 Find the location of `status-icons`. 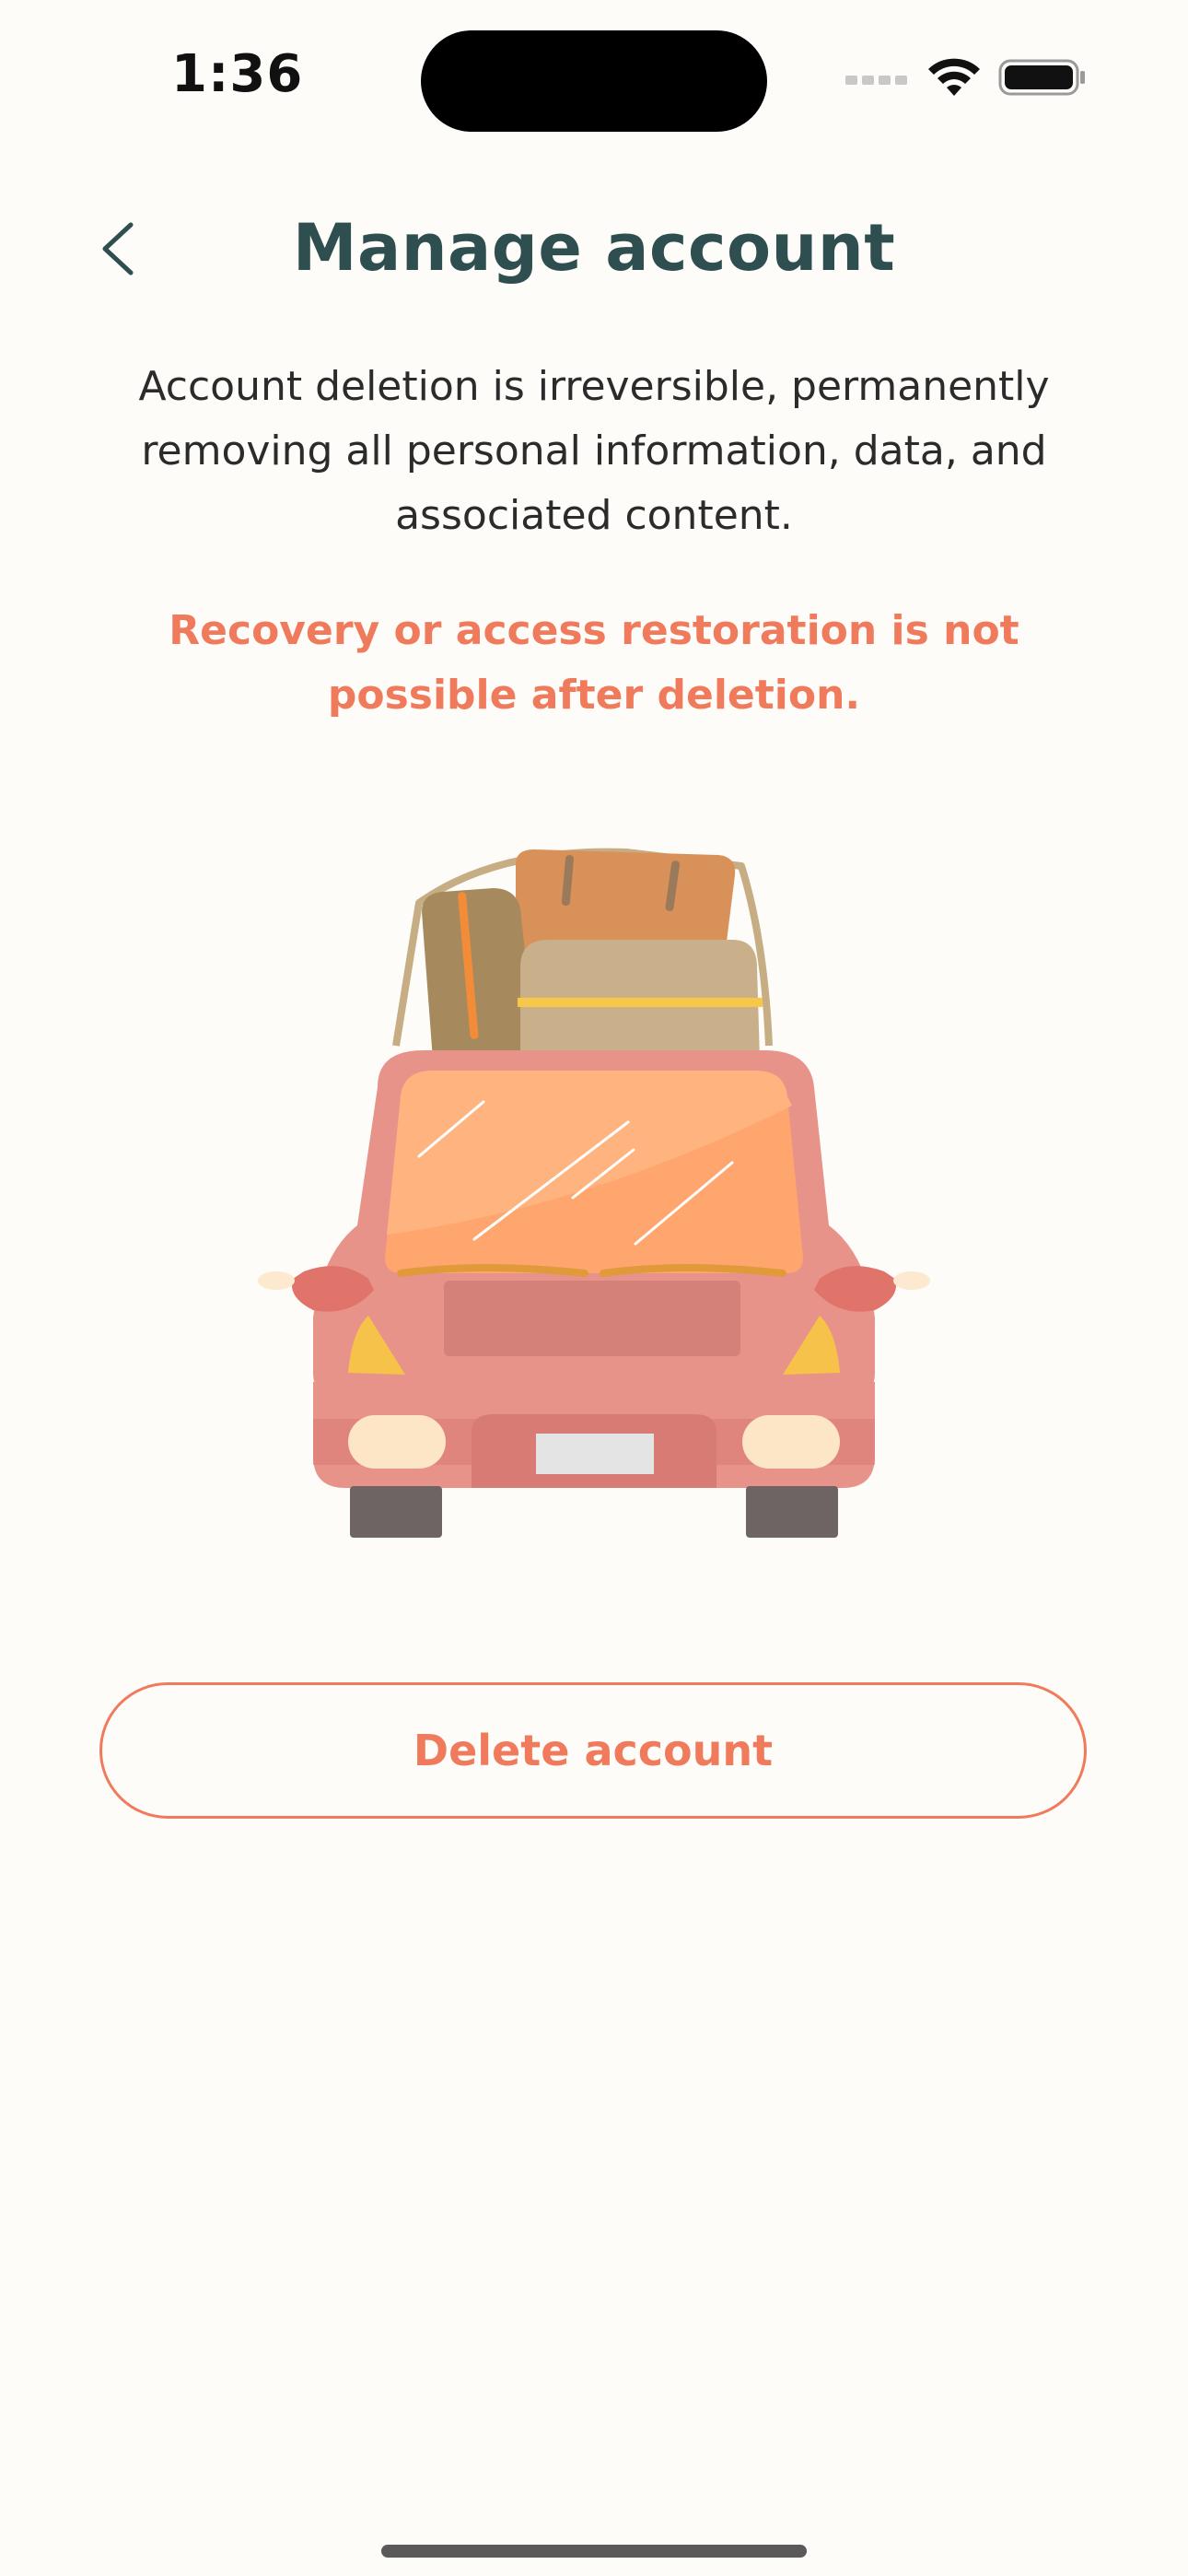

status-icons is located at coordinates (966, 77).